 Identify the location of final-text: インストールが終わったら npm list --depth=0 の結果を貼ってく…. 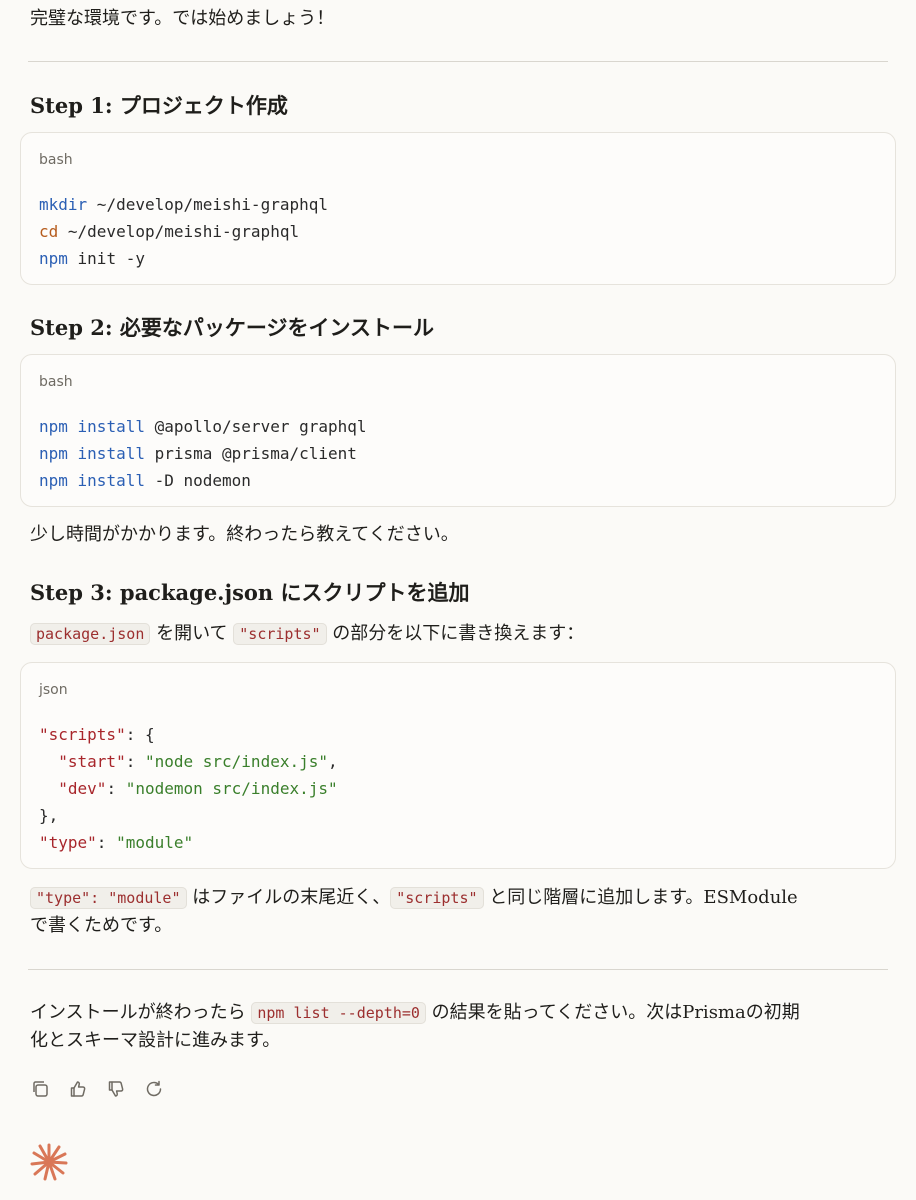
(415, 1026).